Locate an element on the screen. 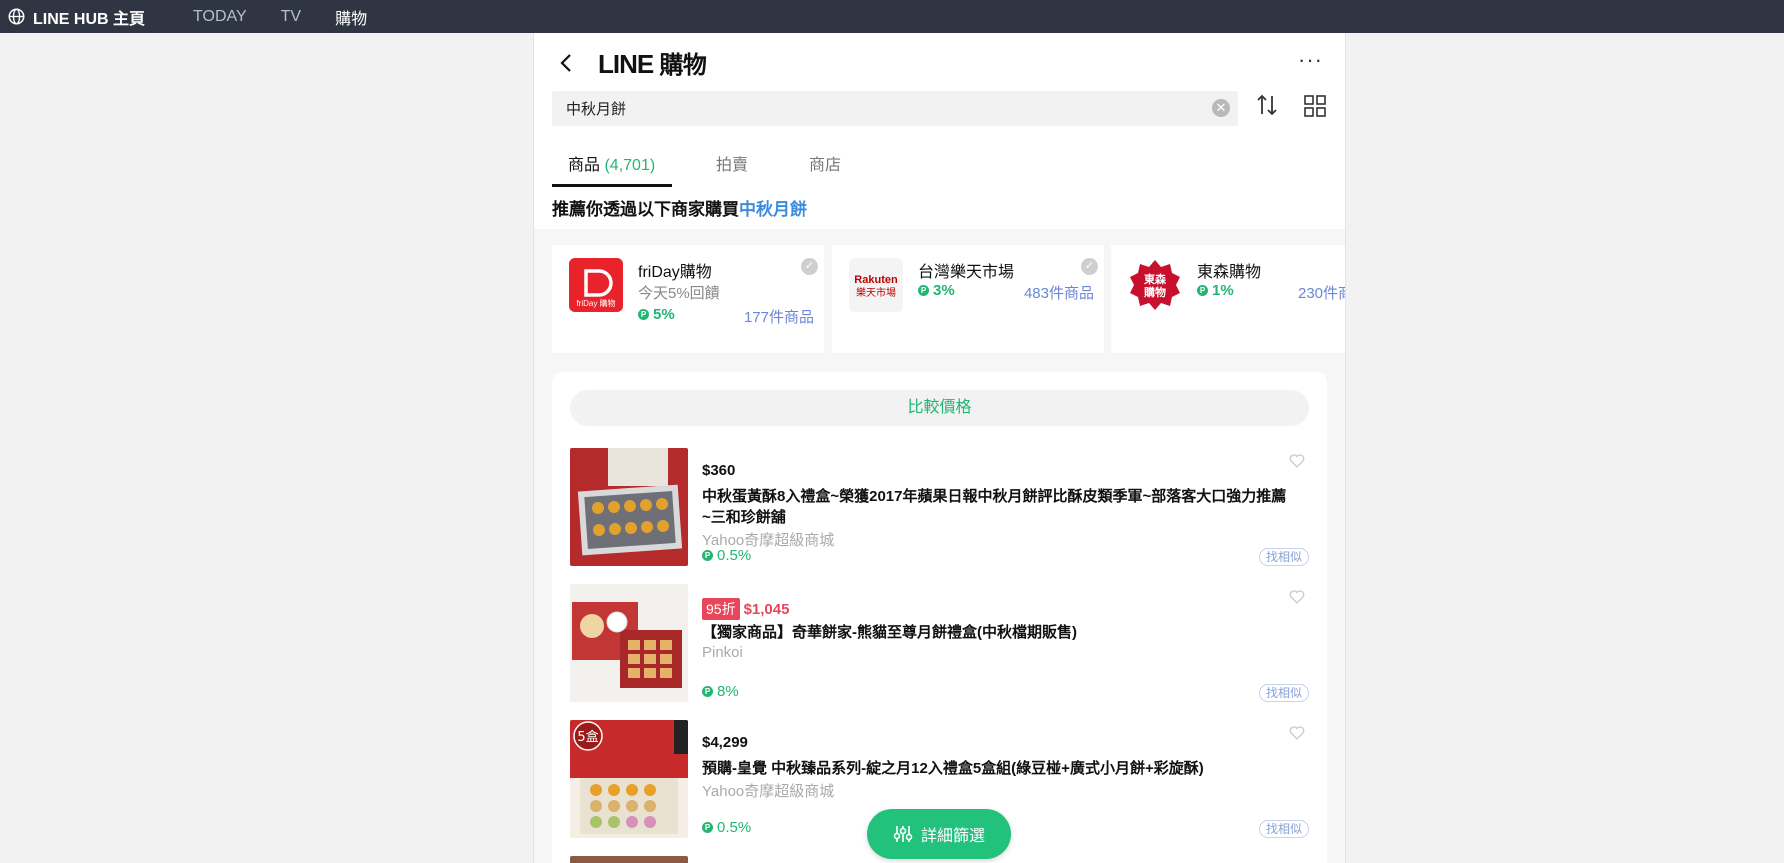 Image resolution: width=1784 pixels, height=863 pixels. etmall-logo-text1: 東森 is located at coordinates (1155, 279).